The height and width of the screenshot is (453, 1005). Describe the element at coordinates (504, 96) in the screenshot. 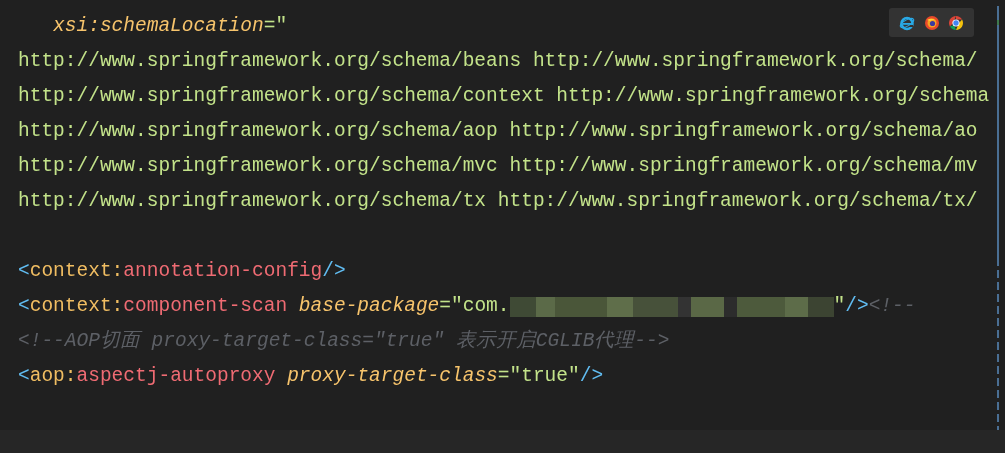

I see `code-line: http://www.springframework.org/schema/context http://www.springframework.org/schema` at that location.